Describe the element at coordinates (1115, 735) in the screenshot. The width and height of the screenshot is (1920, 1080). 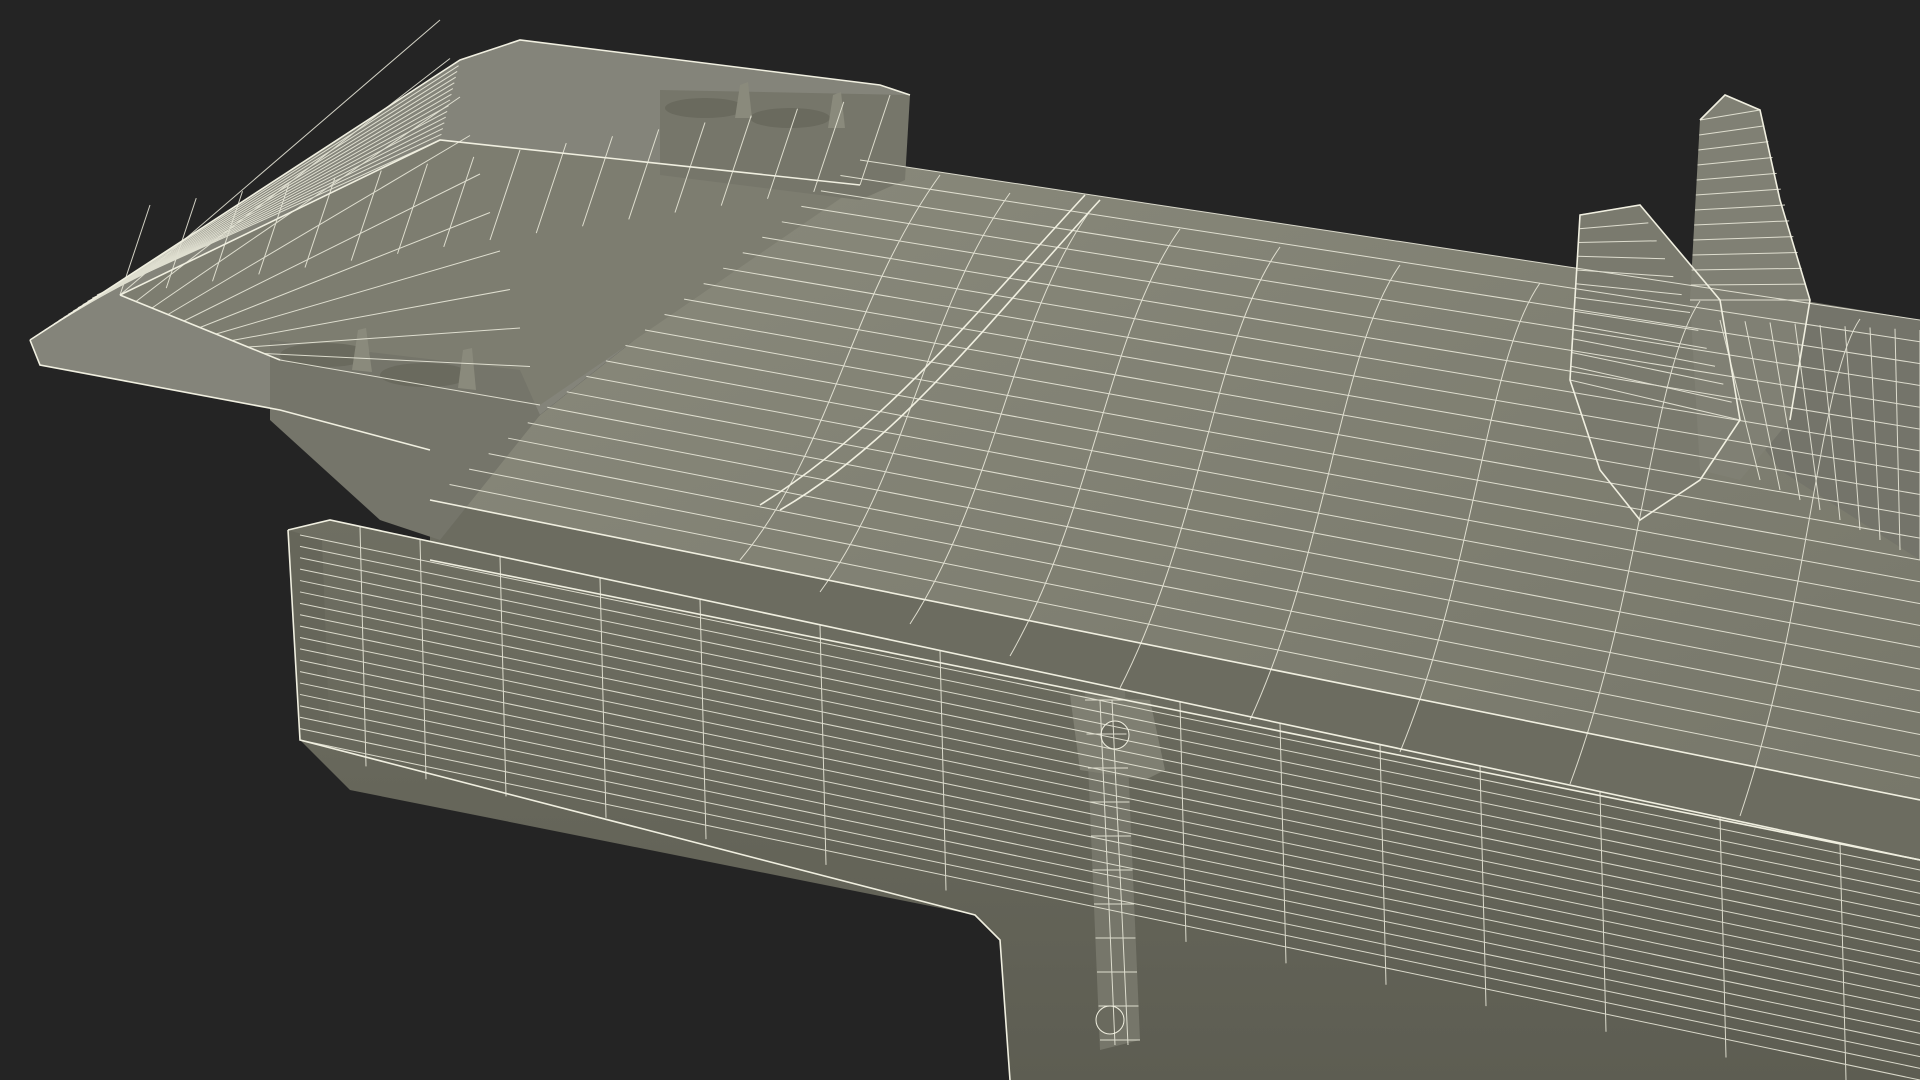
I see `bolt-top` at that location.